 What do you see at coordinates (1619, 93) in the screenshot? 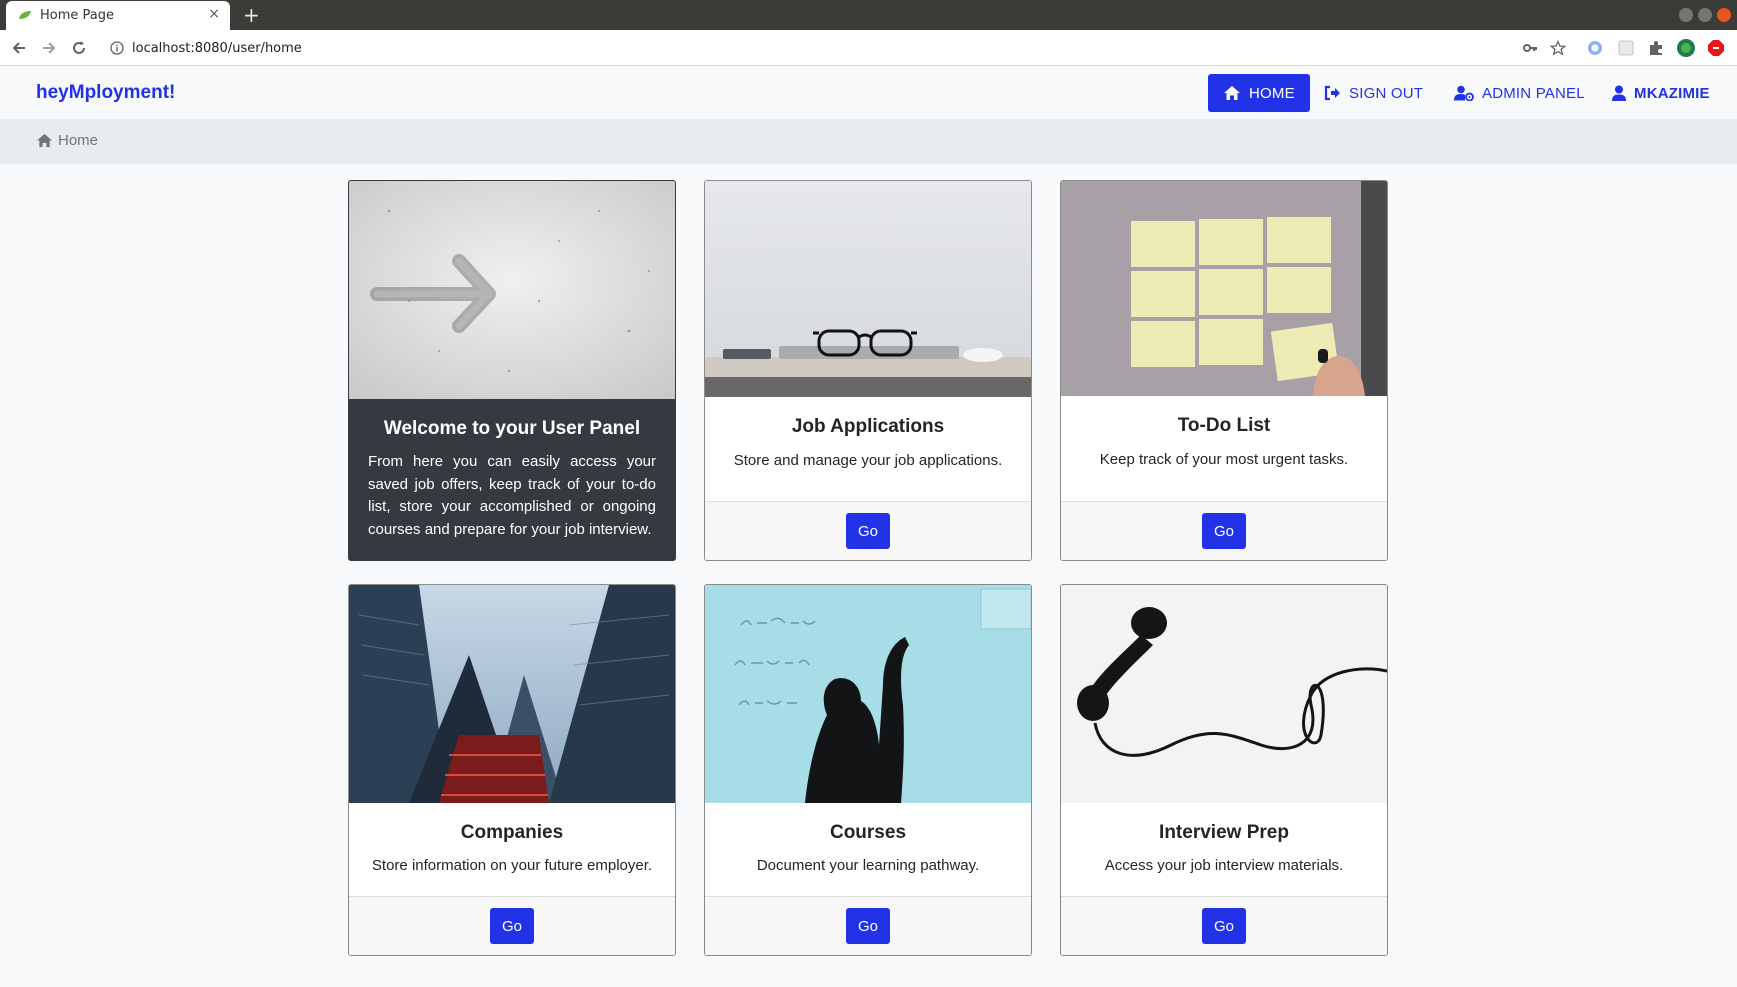
I see `user-icon` at bounding box center [1619, 93].